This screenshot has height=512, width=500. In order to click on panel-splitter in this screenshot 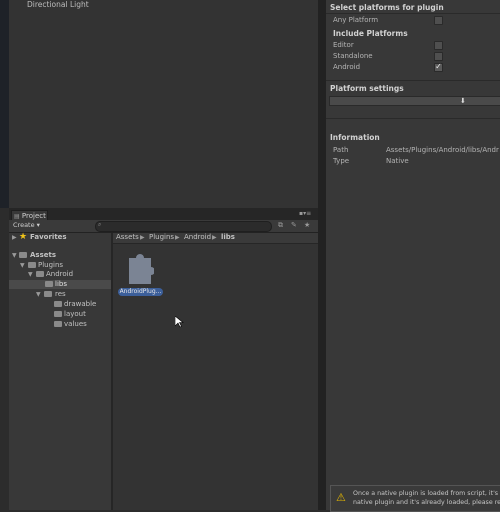, I will do `click(322, 255)`.